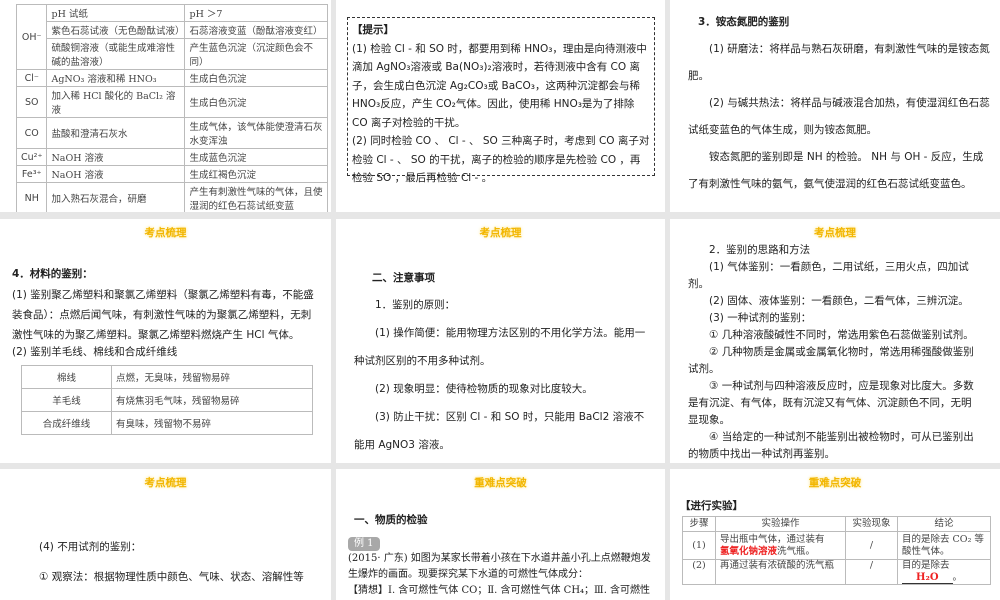  I want to click on table-row: Cu²⁺ NaOH 溶液 生成蓝色沉淀, so click(171, 157).